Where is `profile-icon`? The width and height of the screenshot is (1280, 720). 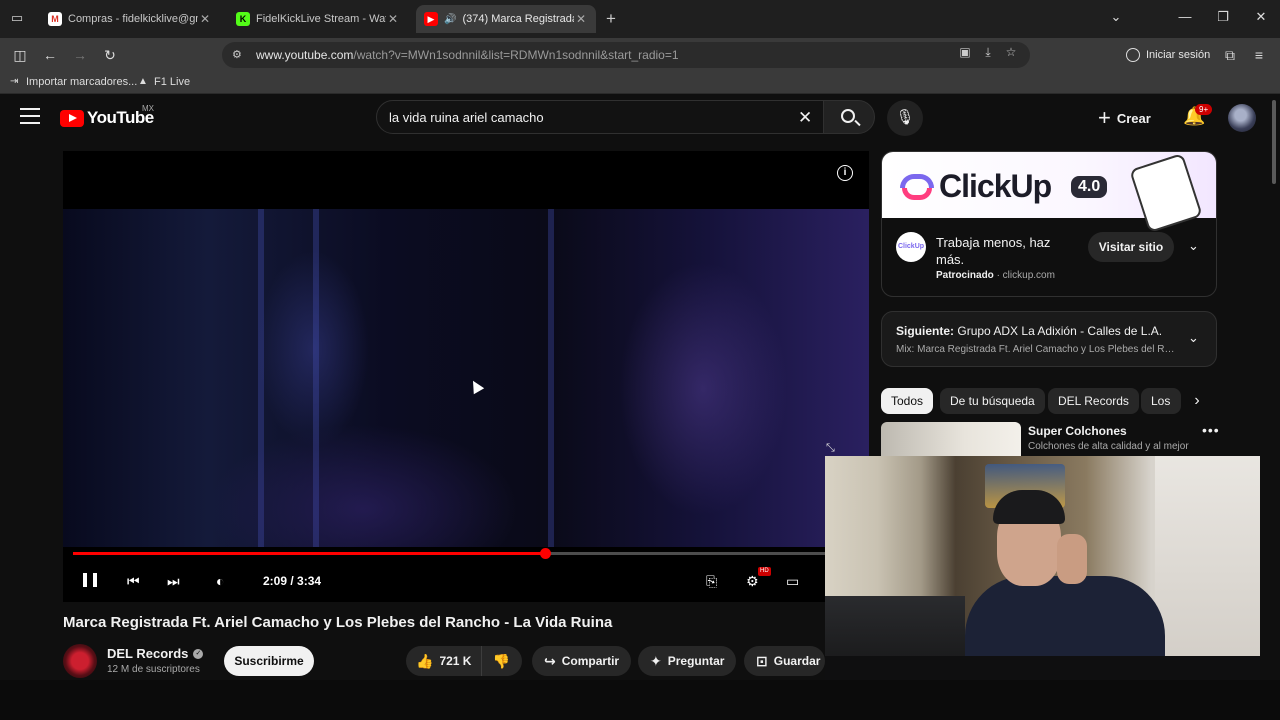
profile-icon is located at coordinates (1133, 55).